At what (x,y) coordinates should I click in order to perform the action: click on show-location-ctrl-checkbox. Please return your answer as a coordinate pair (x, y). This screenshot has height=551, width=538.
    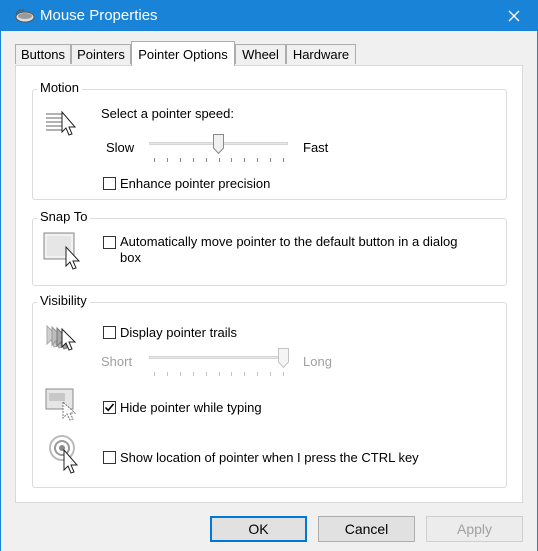
    Looking at the image, I should click on (109, 457).